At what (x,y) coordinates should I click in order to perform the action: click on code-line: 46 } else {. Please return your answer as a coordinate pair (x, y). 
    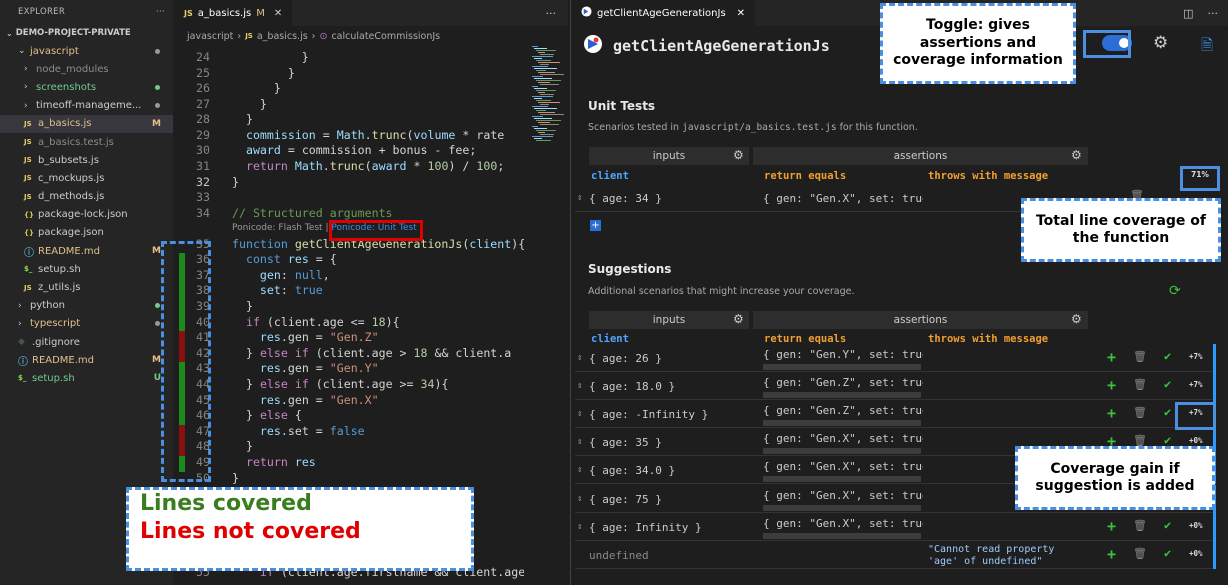
    Looking at the image, I should click on (249, 415).